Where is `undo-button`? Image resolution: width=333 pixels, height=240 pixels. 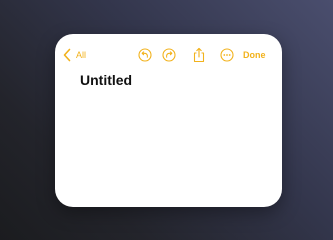
undo-button is located at coordinates (145, 55).